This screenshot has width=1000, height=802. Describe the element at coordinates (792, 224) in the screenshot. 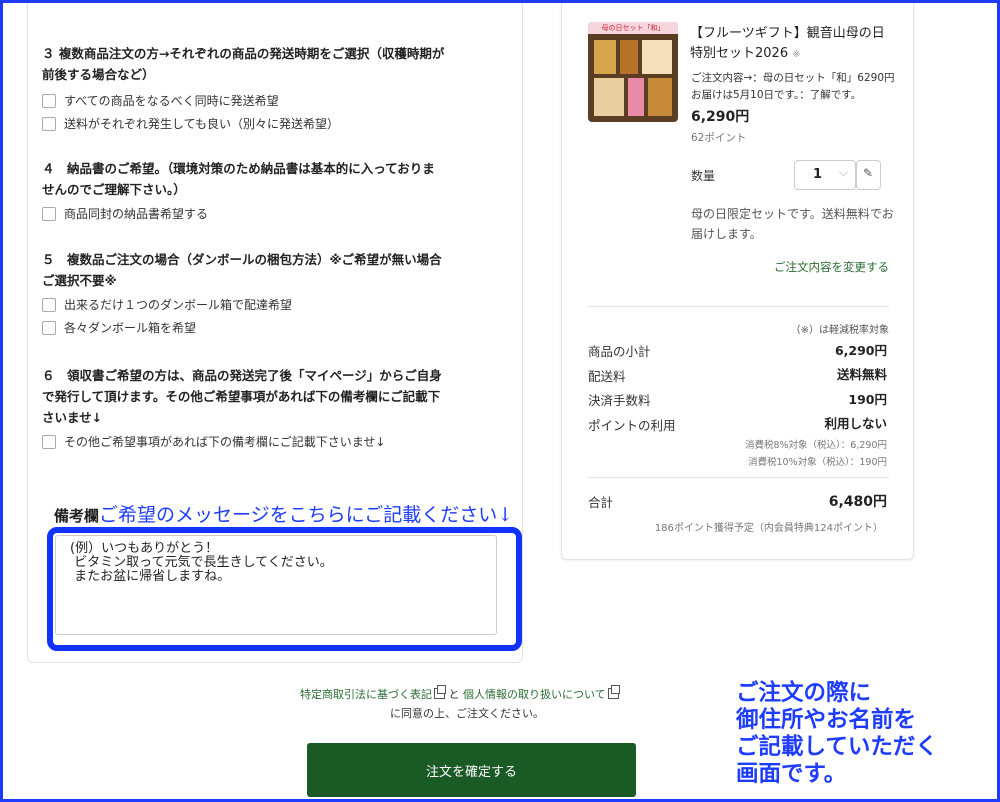

I see `product-note: 母の日限定セットです。送料無料でお 届けします。` at that location.